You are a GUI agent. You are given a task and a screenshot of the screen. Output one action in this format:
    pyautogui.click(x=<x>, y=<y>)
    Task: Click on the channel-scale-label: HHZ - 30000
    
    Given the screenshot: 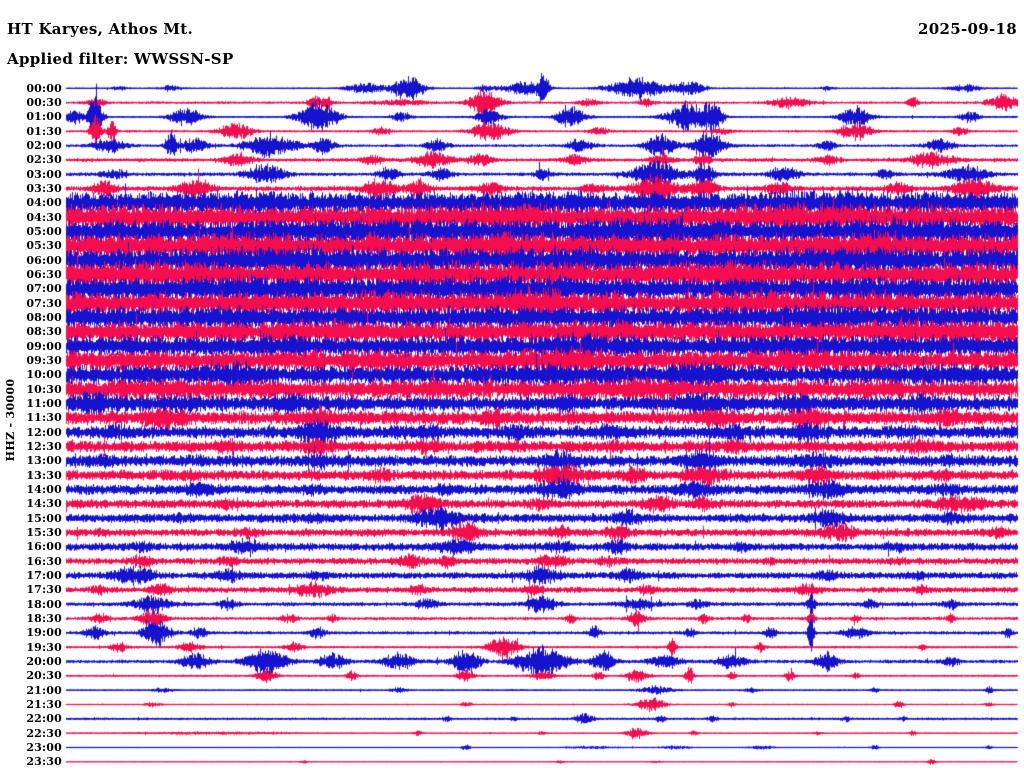 What is the action you would take?
    pyautogui.click(x=10, y=420)
    